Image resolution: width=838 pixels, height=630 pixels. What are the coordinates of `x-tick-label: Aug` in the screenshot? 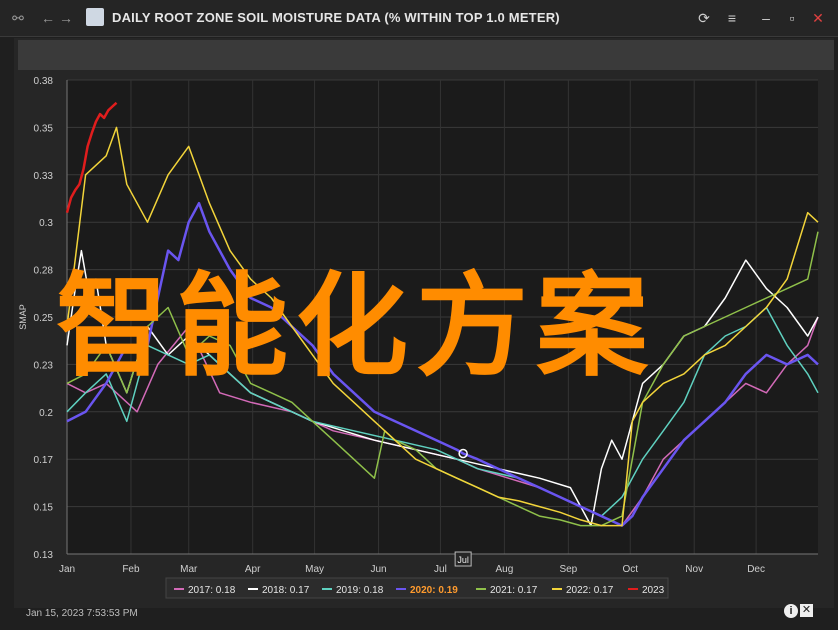 It's located at (504, 569).